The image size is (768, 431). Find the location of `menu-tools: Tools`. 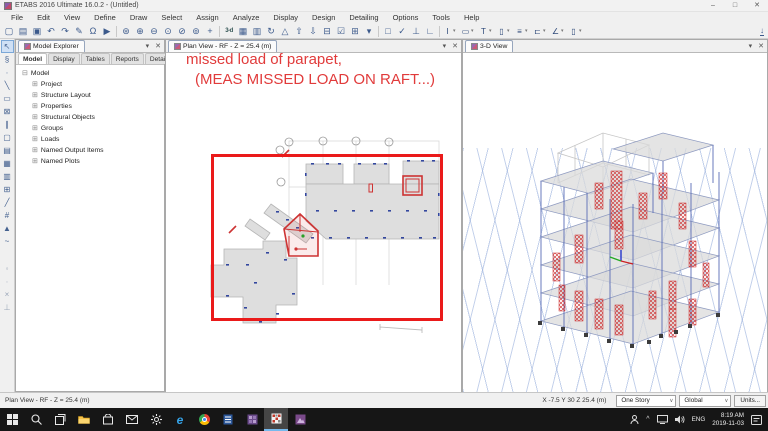

menu-tools: Tools is located at coordinates (441, 18).